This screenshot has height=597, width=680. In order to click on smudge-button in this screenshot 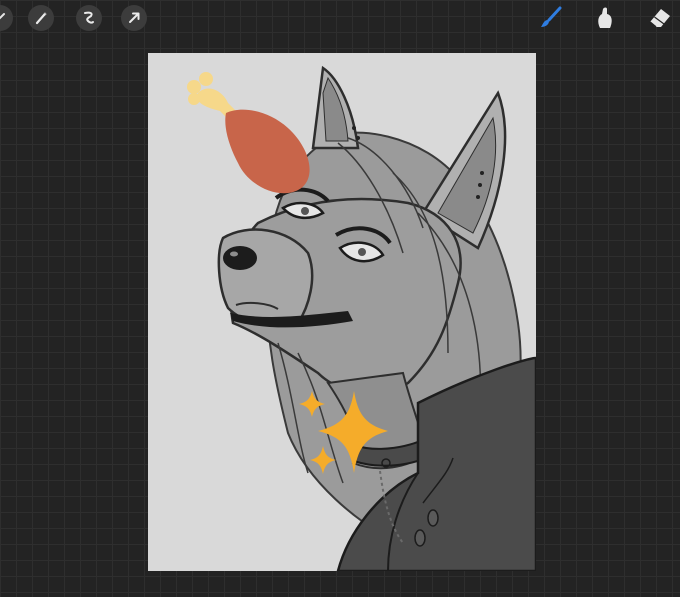, I will do `click(605, 18)`.